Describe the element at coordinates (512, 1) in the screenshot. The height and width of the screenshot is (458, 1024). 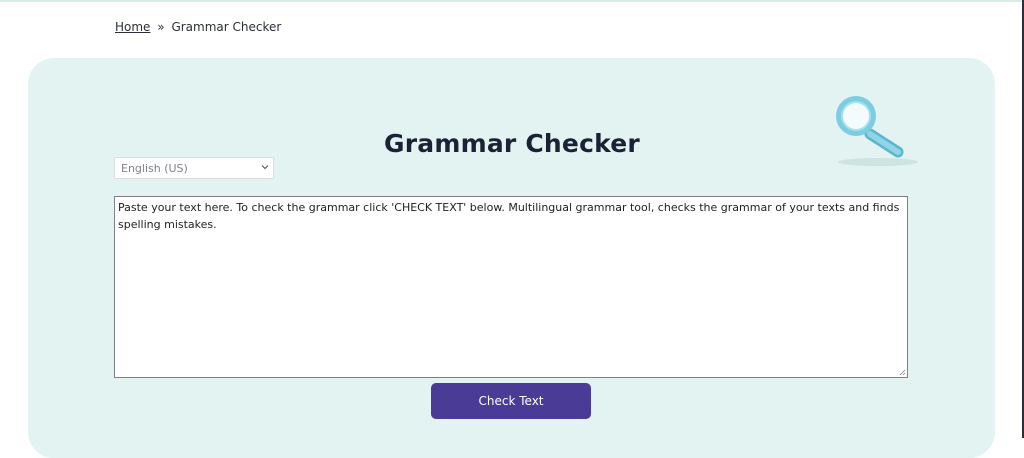
I see `top-divider` at that location.